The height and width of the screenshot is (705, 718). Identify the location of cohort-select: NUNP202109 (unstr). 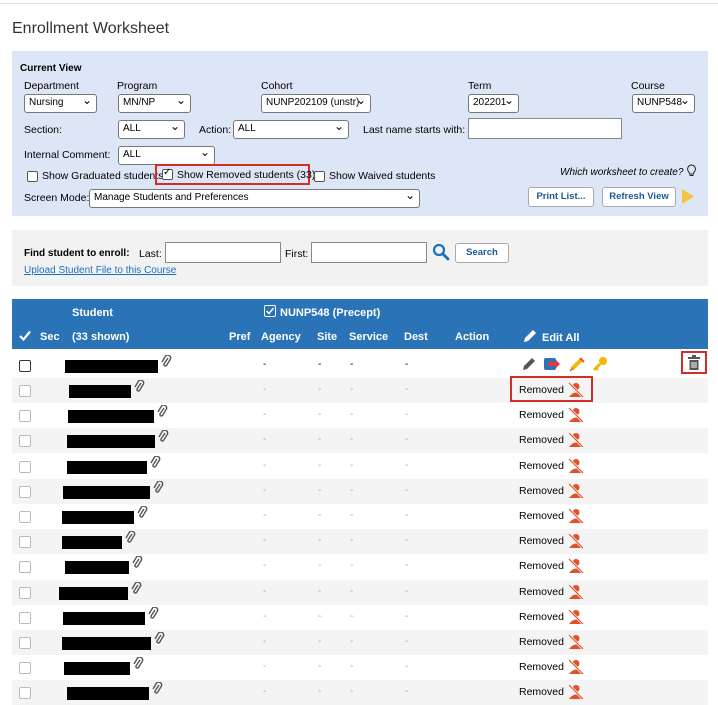
(316, 103).